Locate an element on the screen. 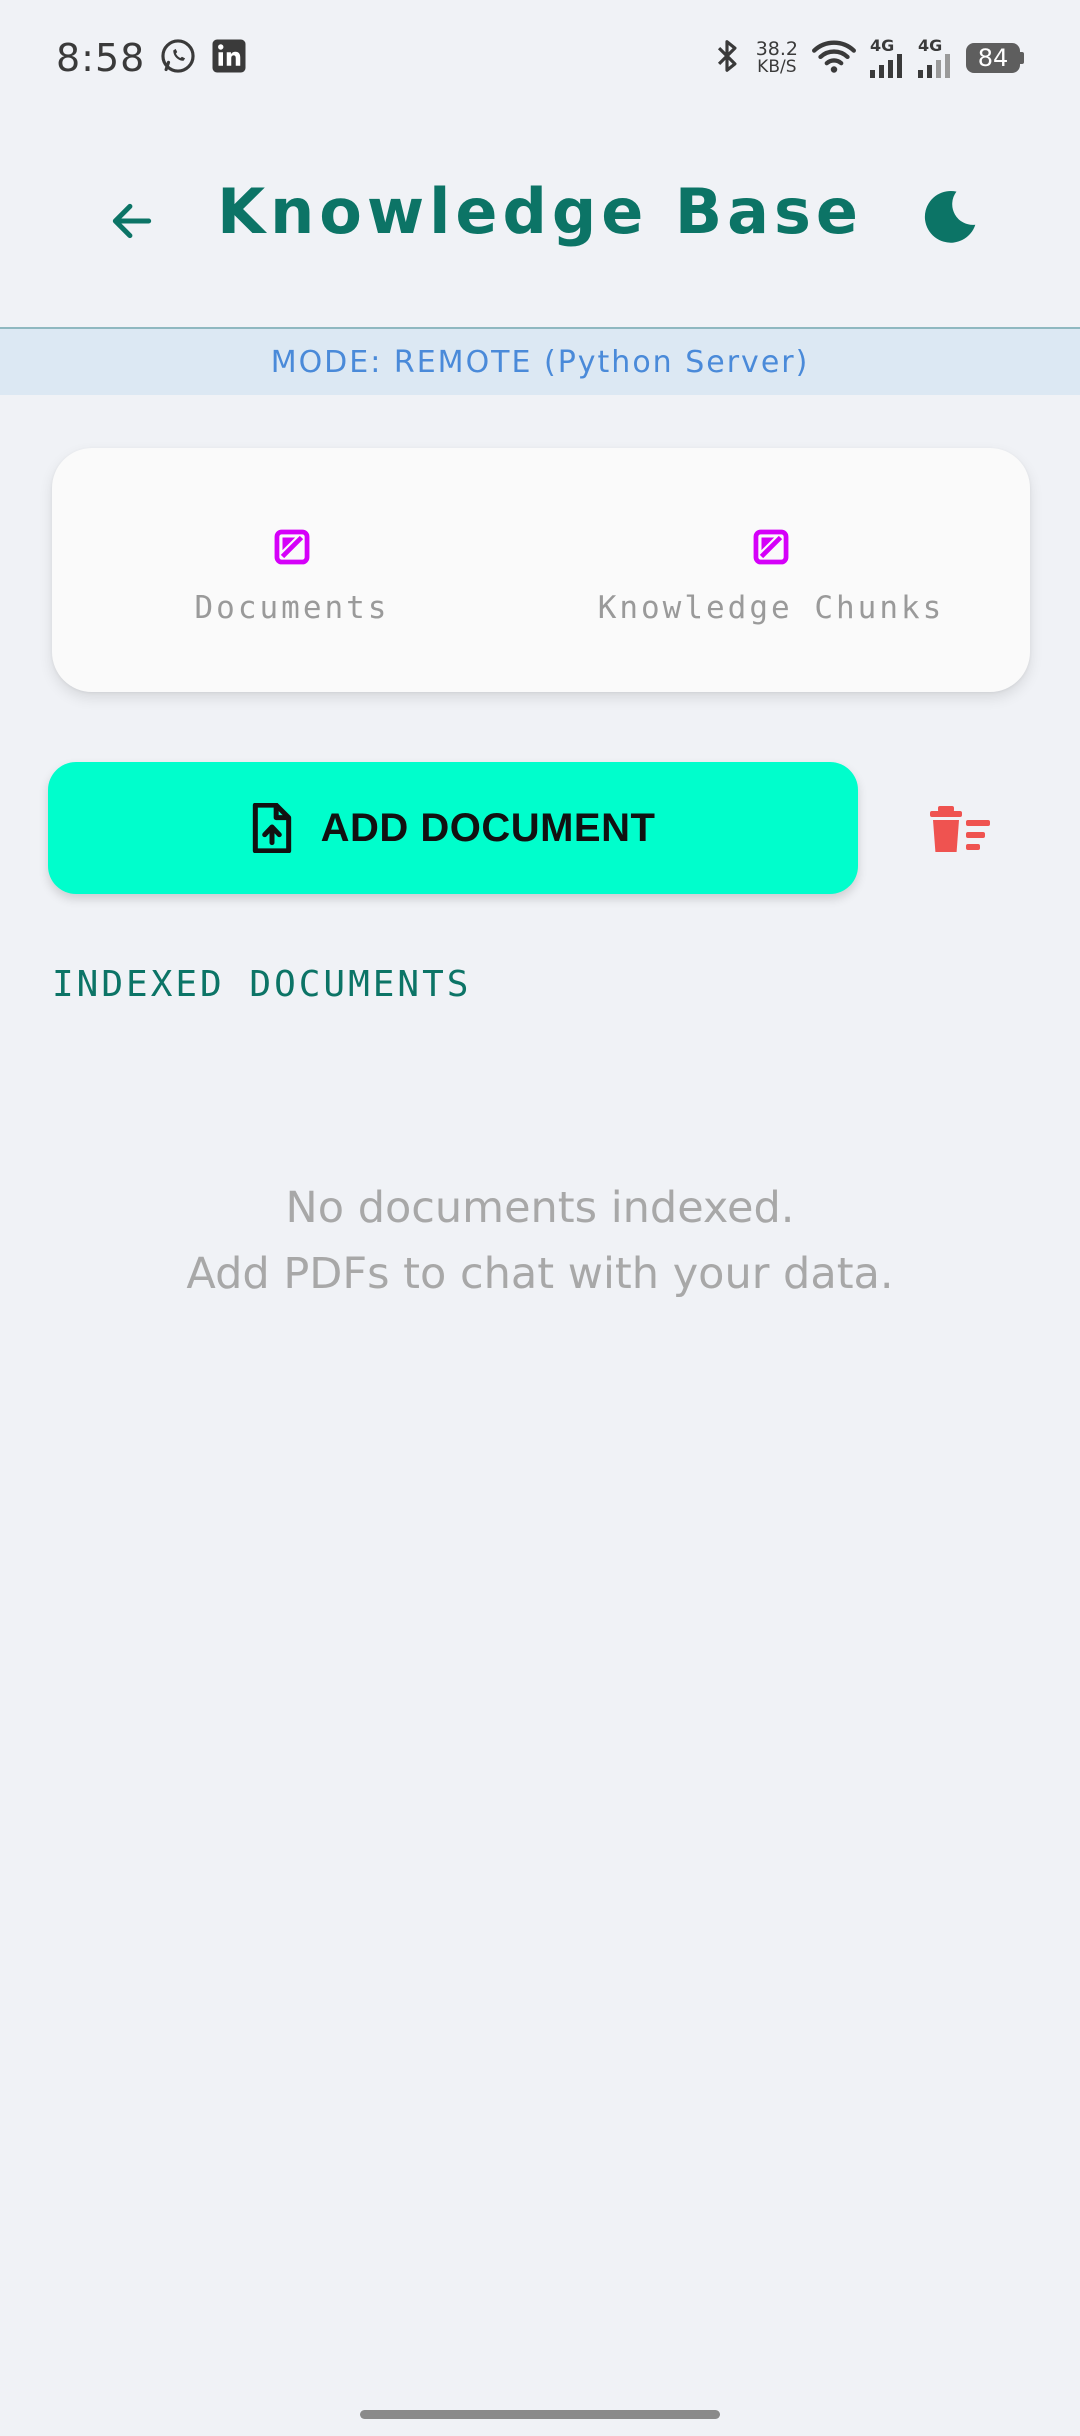 The image size is (1080, 2436). empty-state-line-2: Add PDFs to chat with your data. is located at coordinates (540, 1274).